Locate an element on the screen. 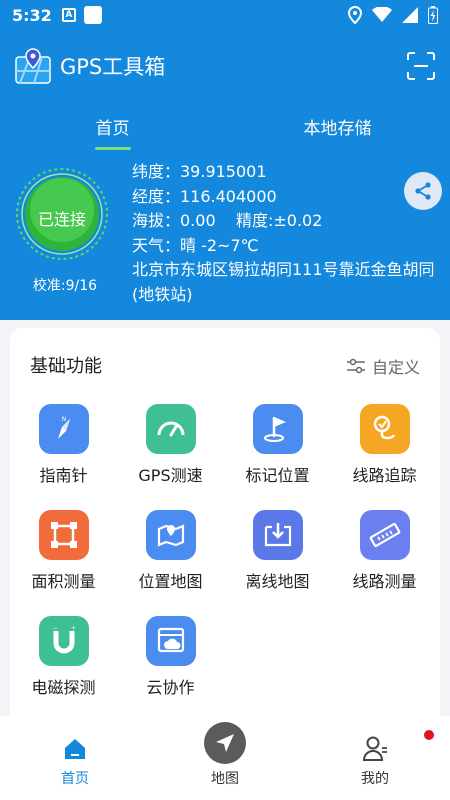  function-label: 云协作 is located at coordinates (170, 687).